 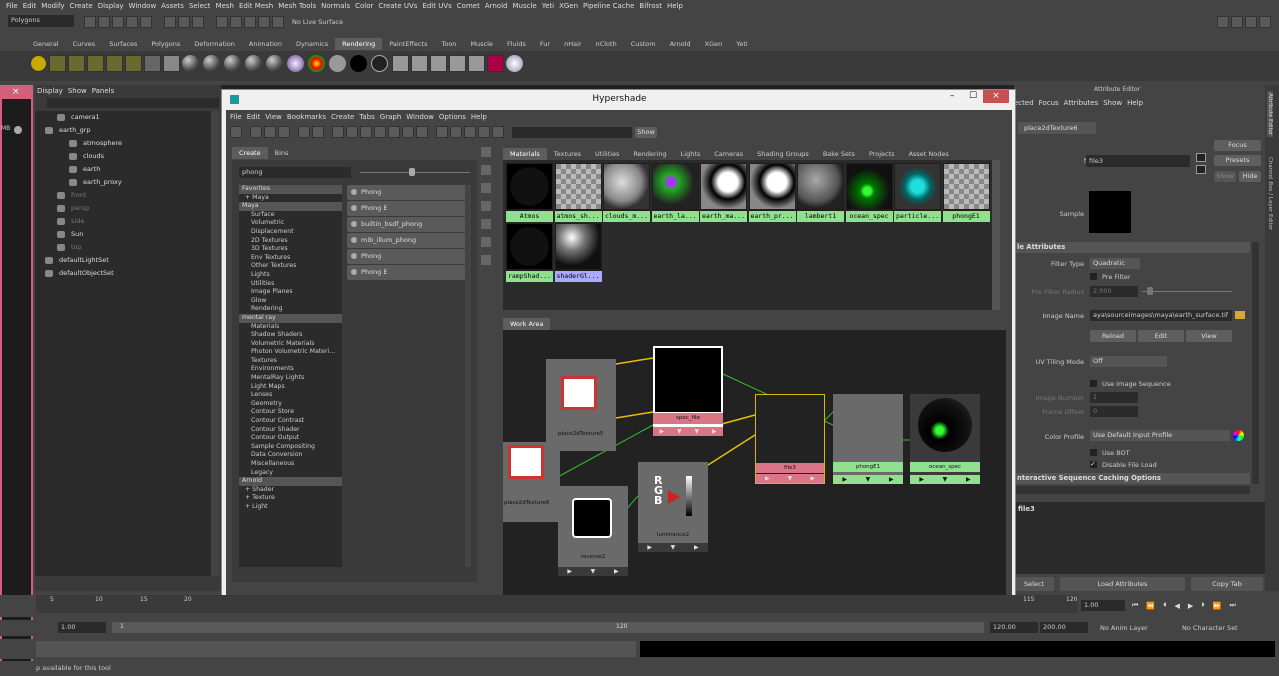 I want to click on disable-file-load-checkbox: ✓, so click(x=1093, y=464).